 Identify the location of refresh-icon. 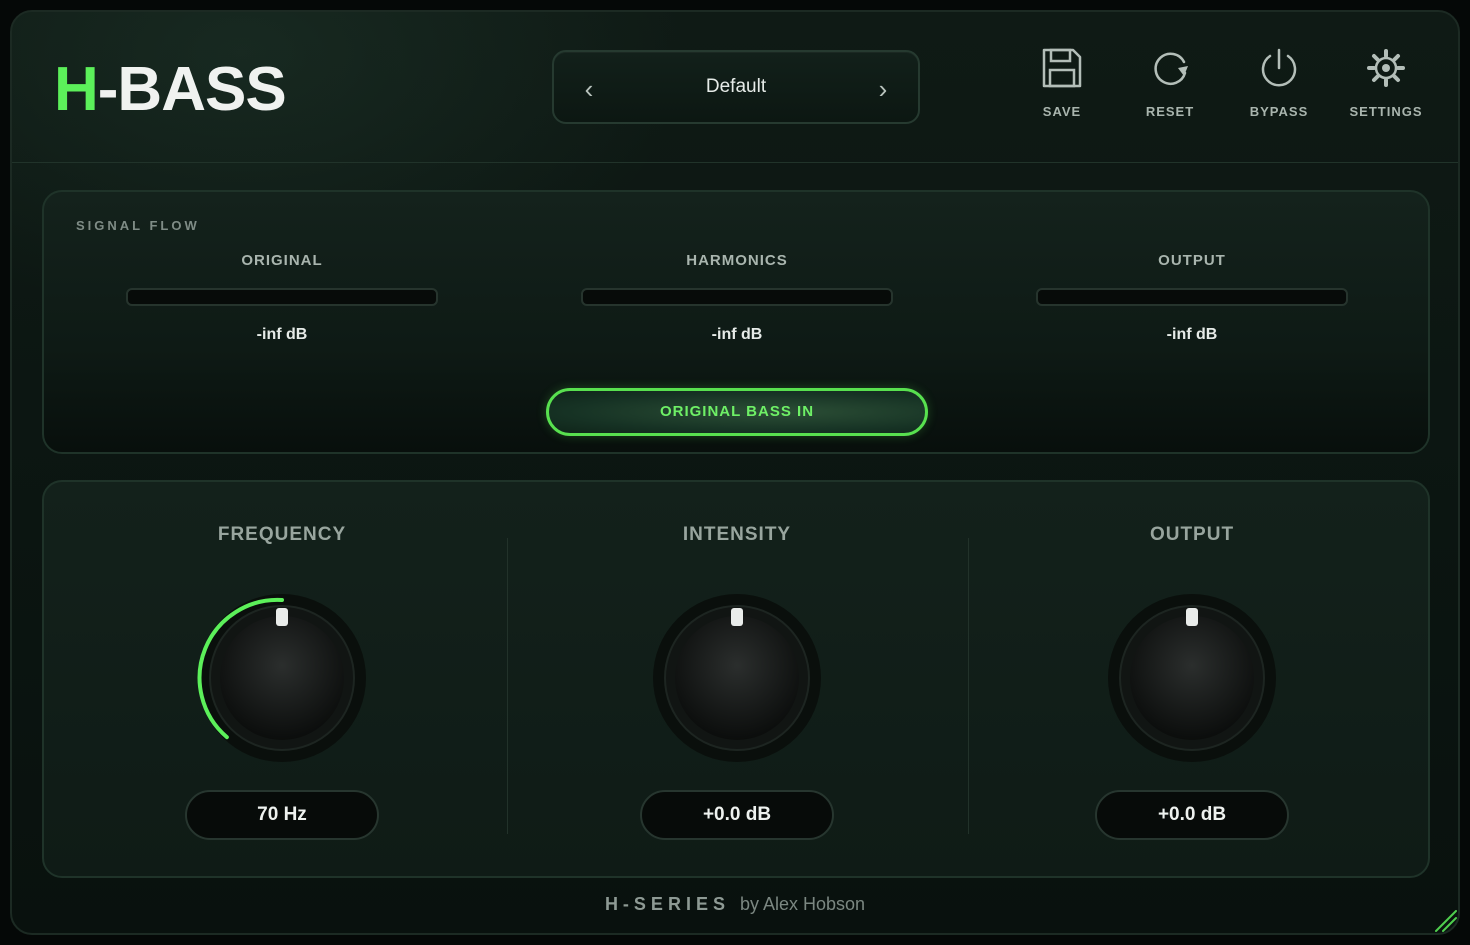
(1171, 69).